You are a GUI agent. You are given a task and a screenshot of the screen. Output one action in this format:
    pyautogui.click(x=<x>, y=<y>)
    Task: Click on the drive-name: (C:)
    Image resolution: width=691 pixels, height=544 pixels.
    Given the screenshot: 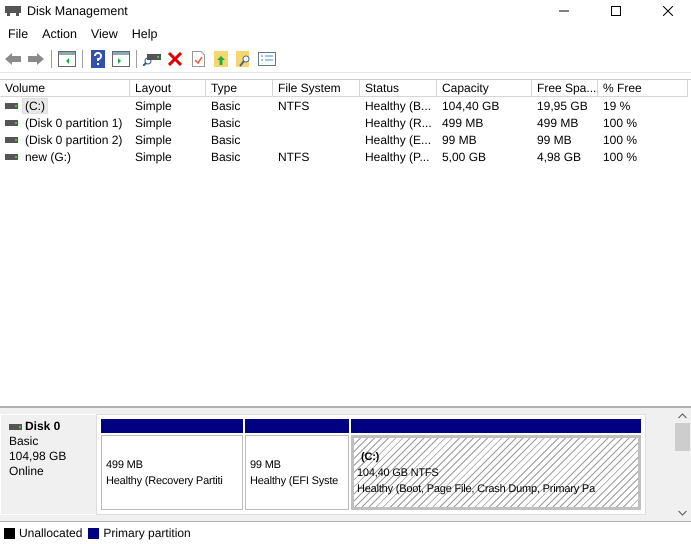 What is the action you would take?
    pyautogui.click(x=35, y=106)
    